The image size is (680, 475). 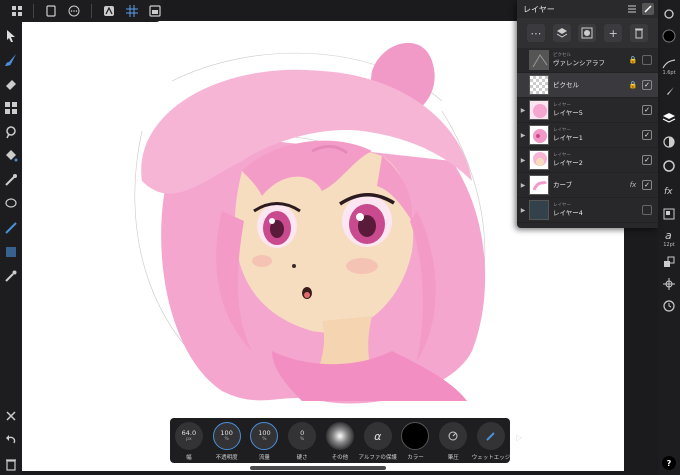 I want to click on brush-preview-icon, so click(x=339, y=436).